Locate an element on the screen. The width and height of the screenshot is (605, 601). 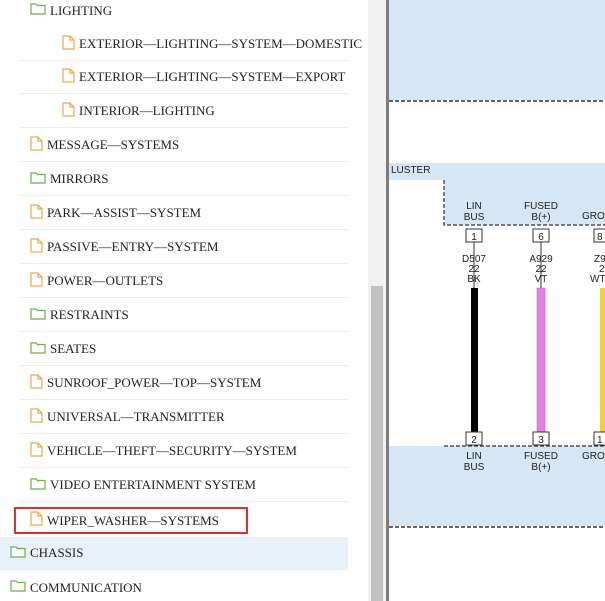
tree-item-label: WIPER_WASHER—SYSTEMS is located at coordinates (133, 520).